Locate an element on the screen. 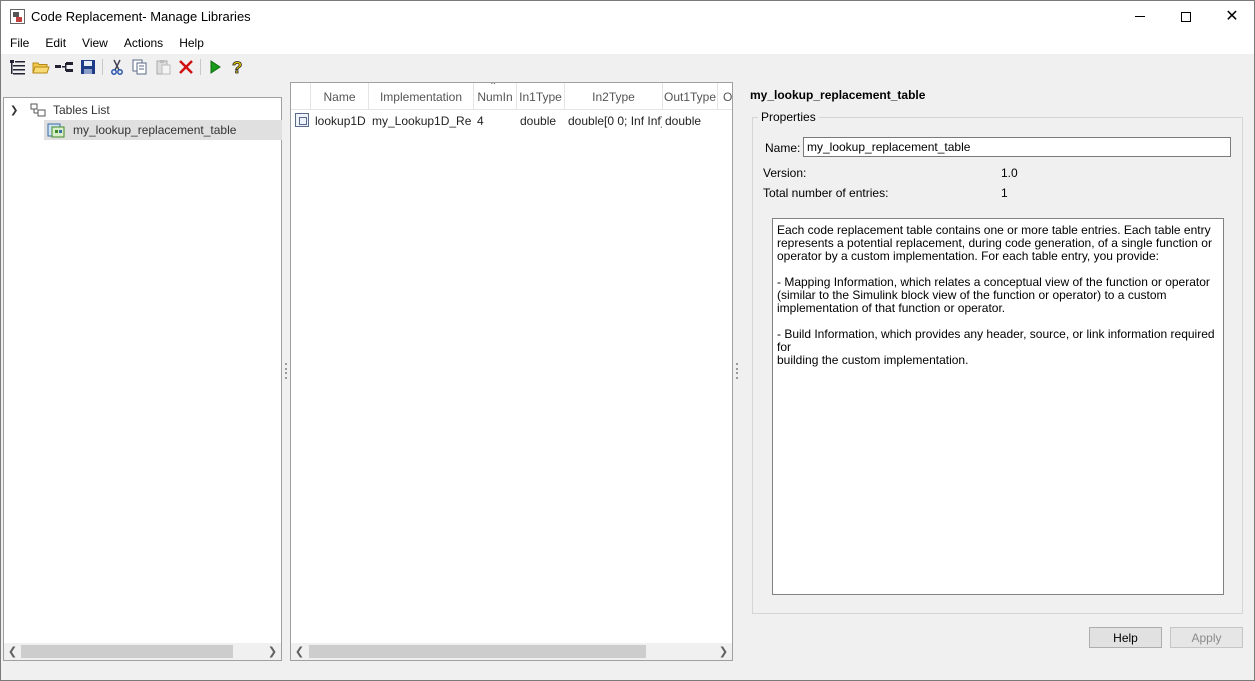 The width and height of the screenshot is (1255, 681). minimize-button is located at coordinates (1140, 16).